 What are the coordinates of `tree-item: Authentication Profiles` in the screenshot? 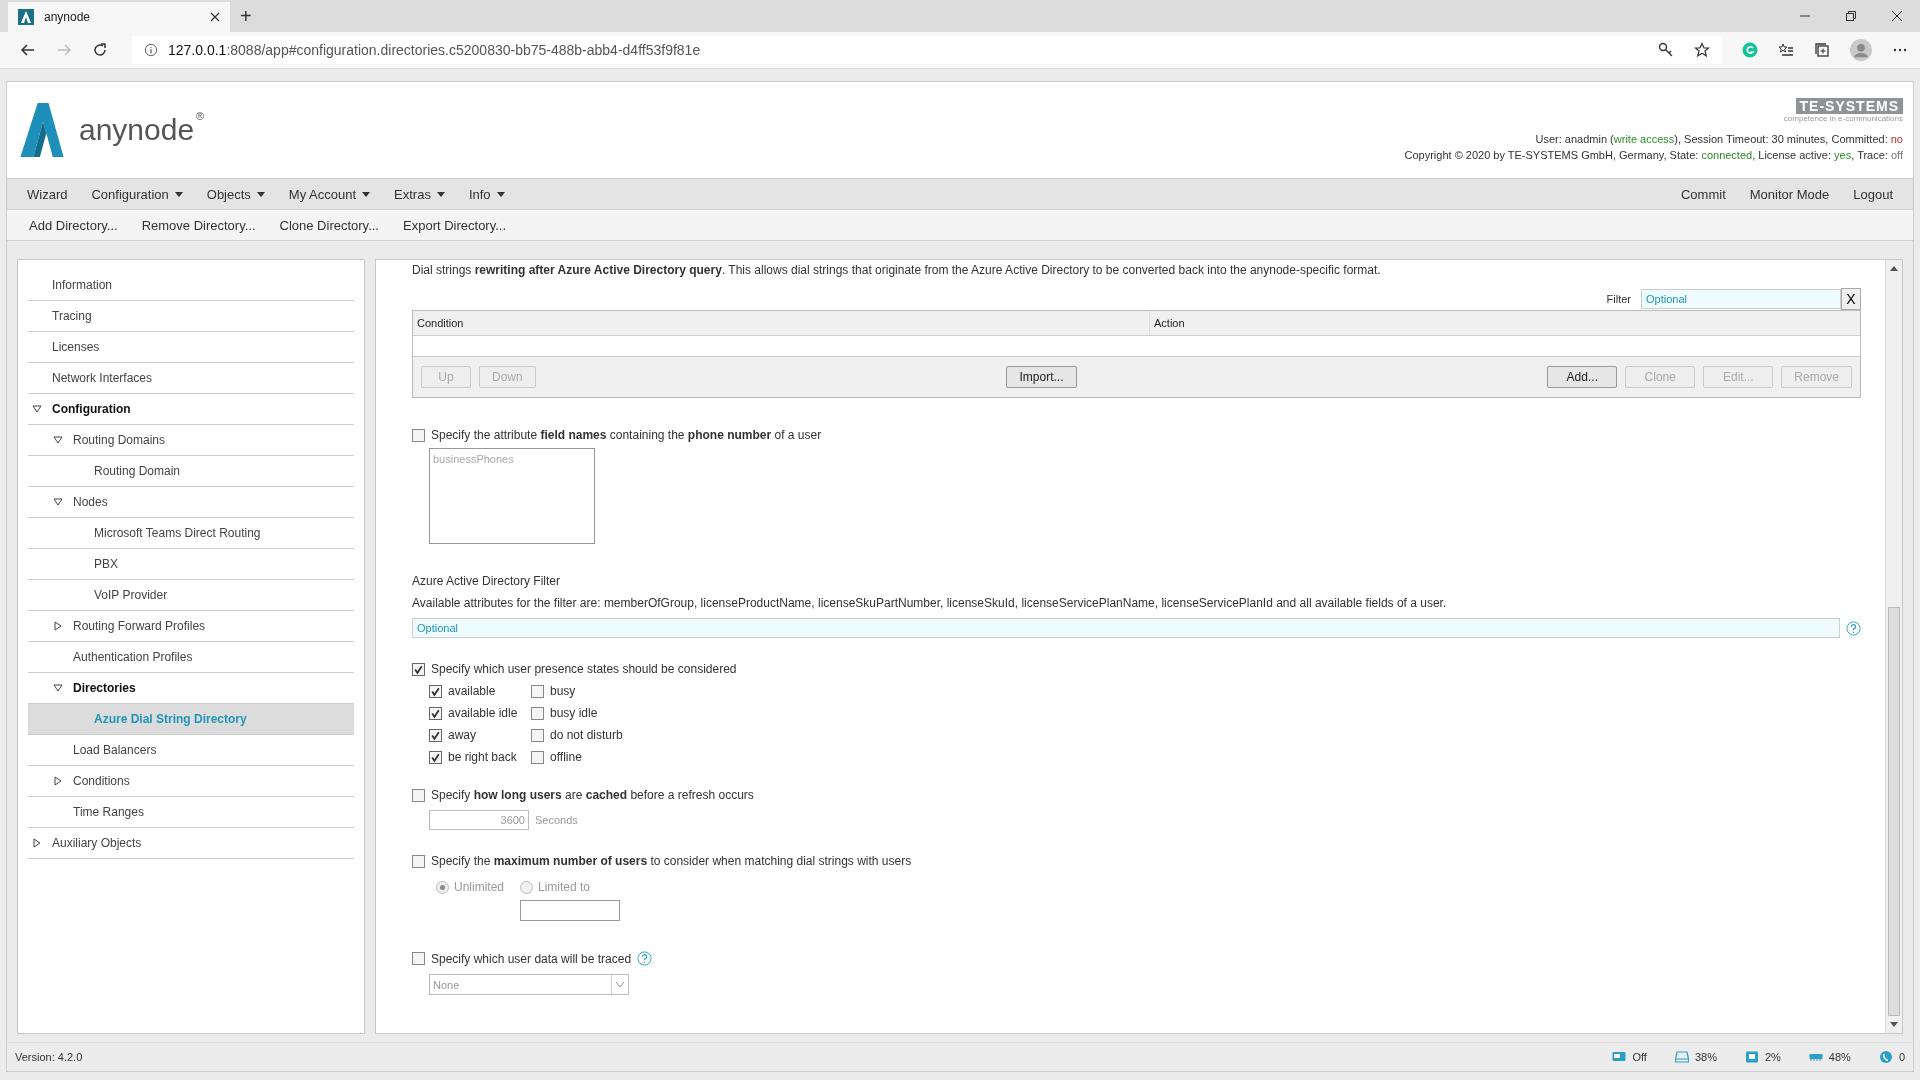 It's located at (191, 657).